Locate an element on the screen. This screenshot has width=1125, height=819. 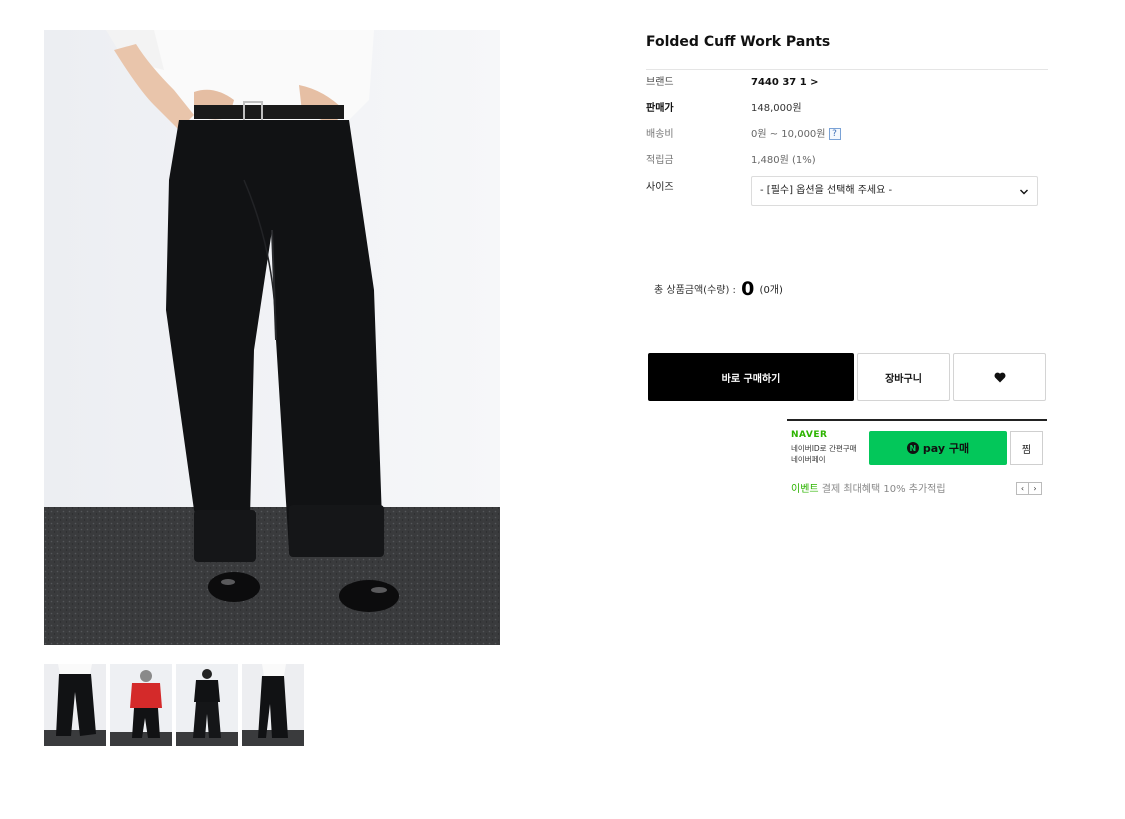
shipping-value: 0원 ~ 10,000원? is located at coordinates (796, 135).